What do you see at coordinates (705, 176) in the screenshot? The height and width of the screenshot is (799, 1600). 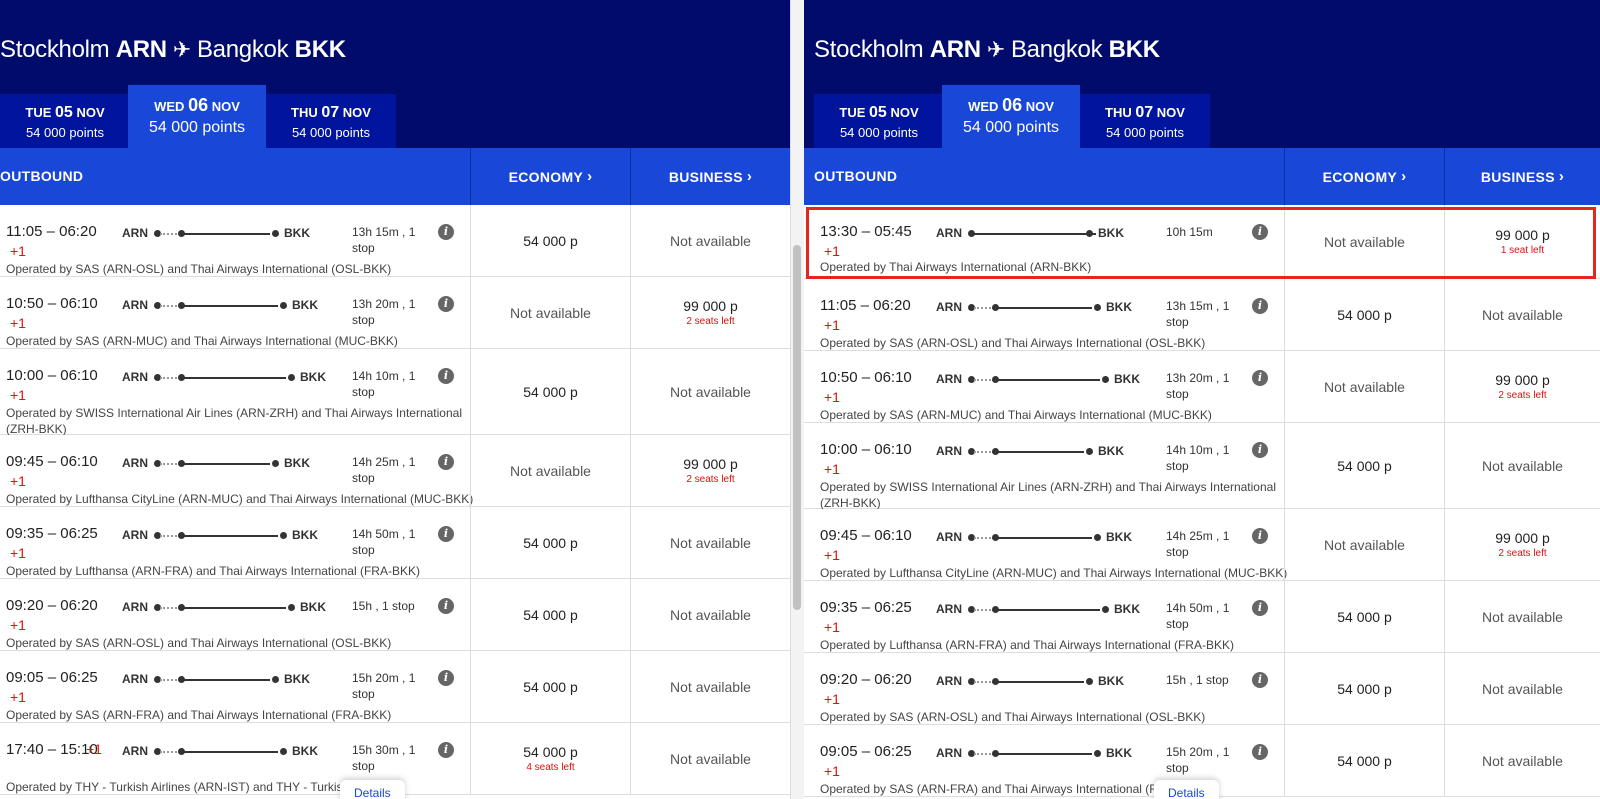 I see `business-label: BUSINESS` at bounding box center [705, 176].